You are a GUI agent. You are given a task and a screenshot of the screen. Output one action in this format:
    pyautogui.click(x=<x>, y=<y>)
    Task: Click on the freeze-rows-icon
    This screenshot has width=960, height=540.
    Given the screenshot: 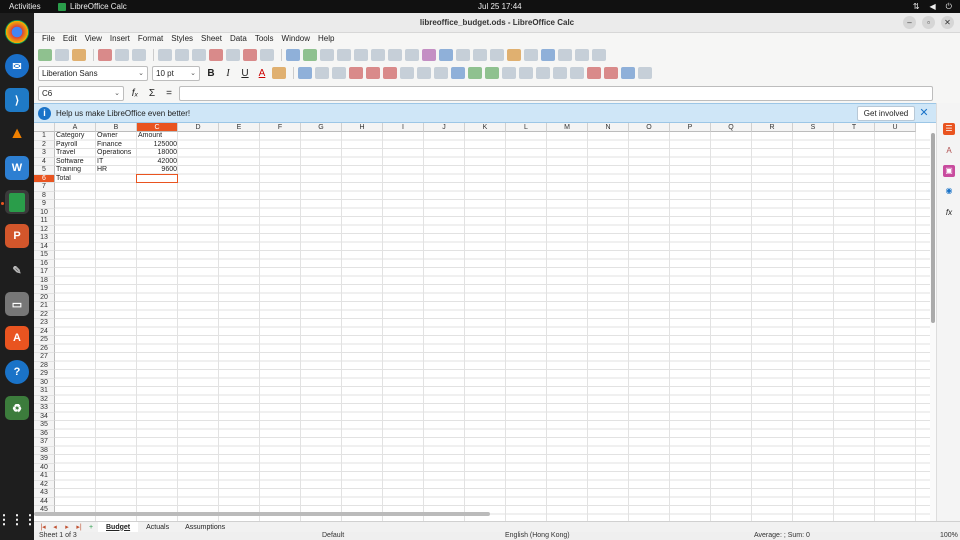 What is the action you would take?
    pyautogui.click(x=565, y=55)
    